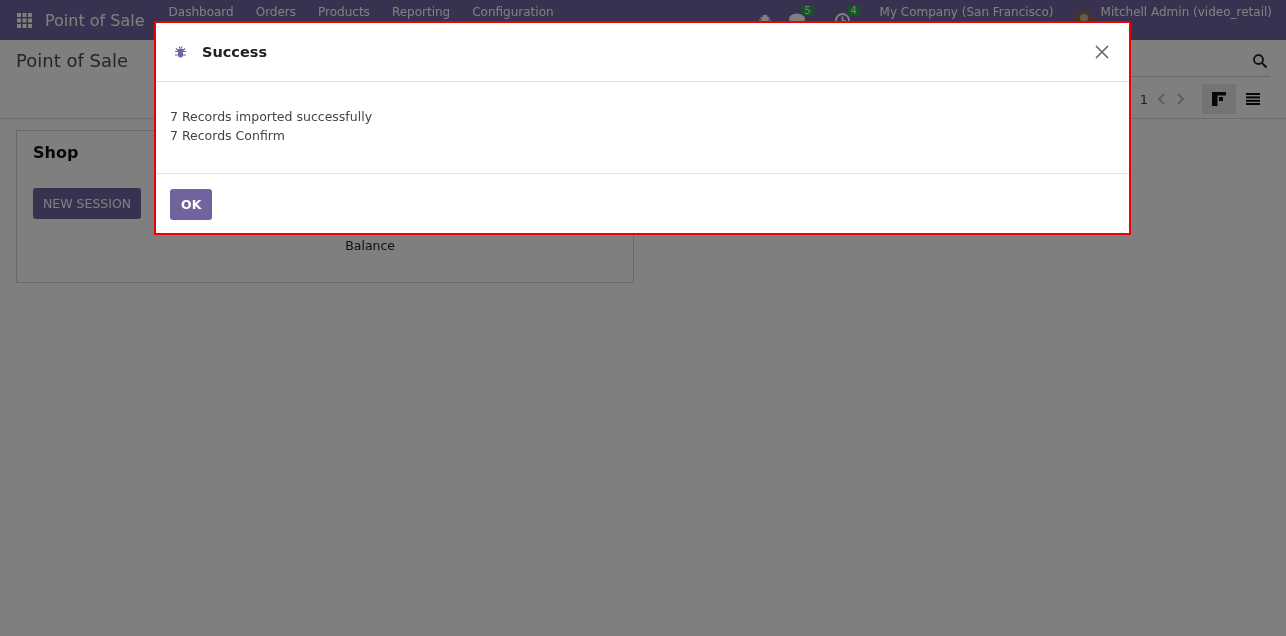  What do you see at coordinates (1102, 52) in the screenshot?
I see `close-icon` at bounding box center [1102, 52].